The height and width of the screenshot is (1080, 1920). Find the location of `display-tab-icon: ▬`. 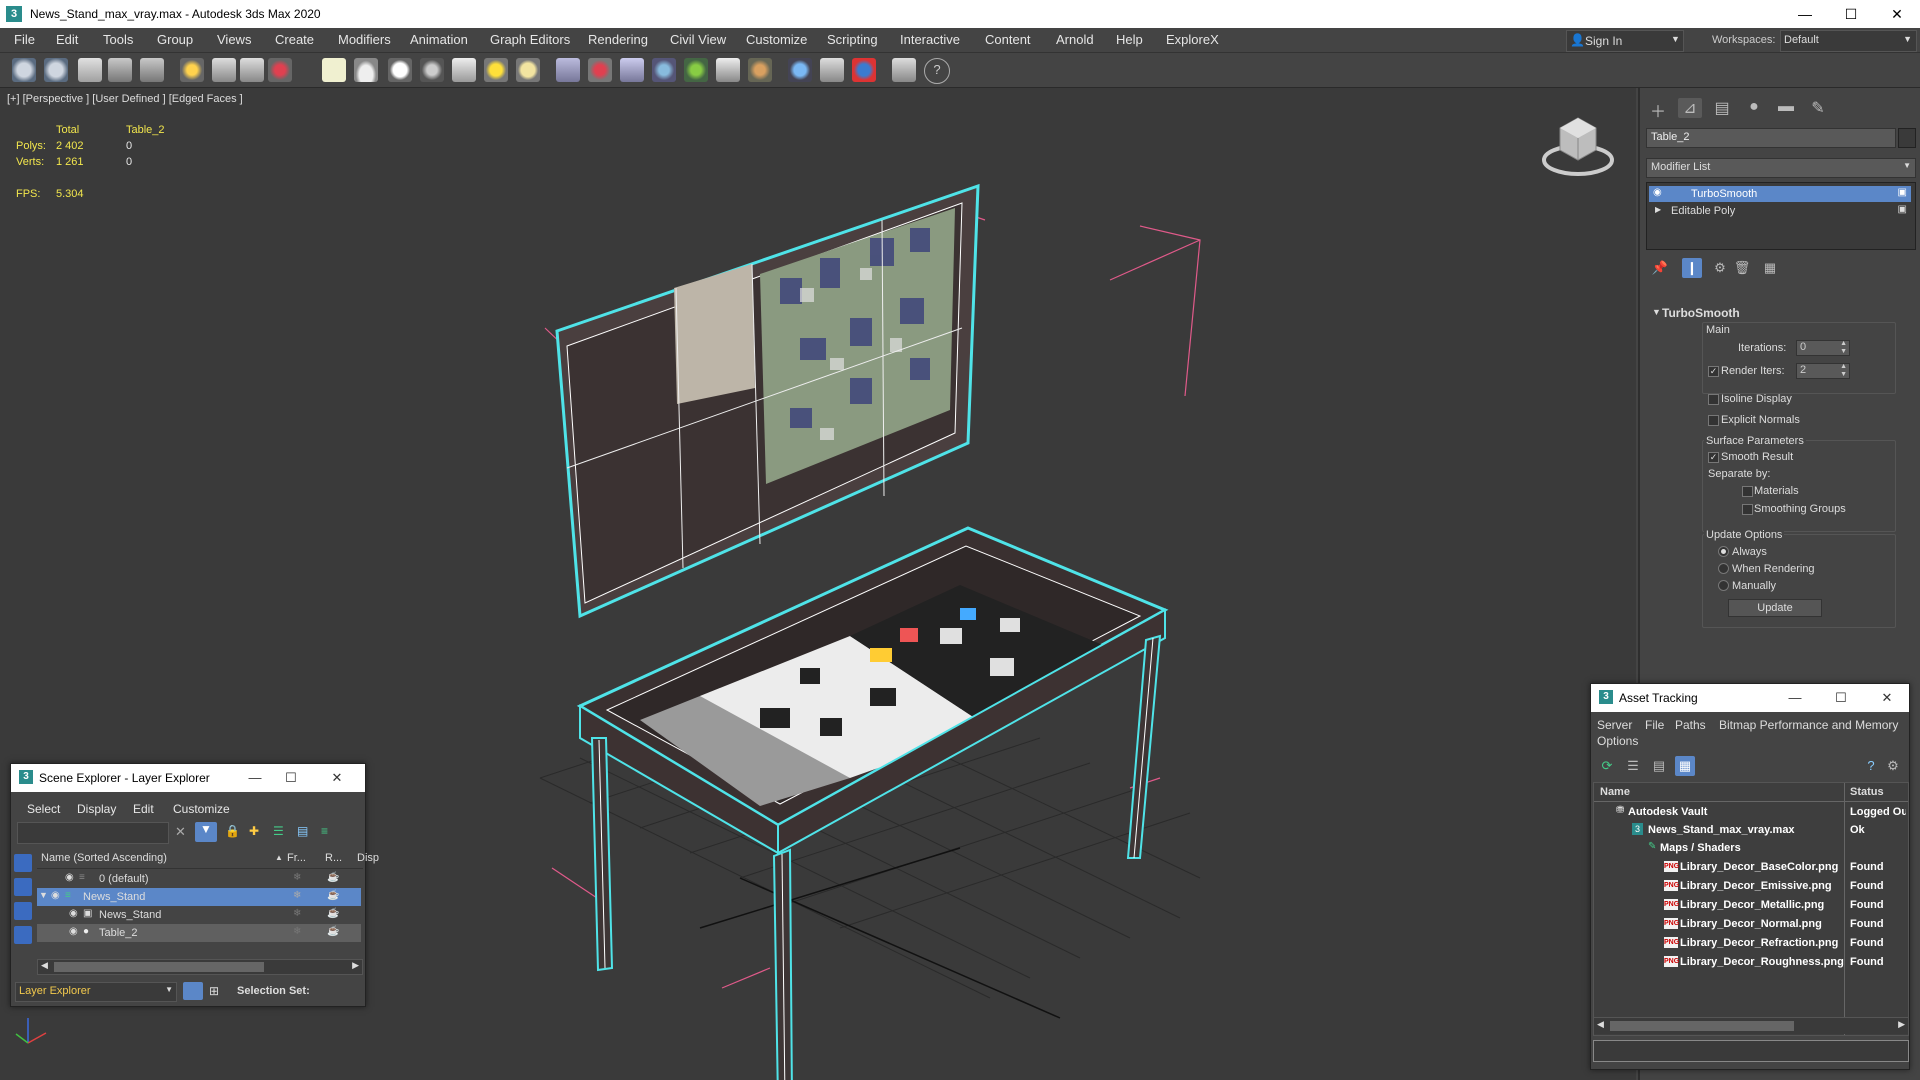

display-tab-icon: ▬ is located at coordinates (1786, 108).